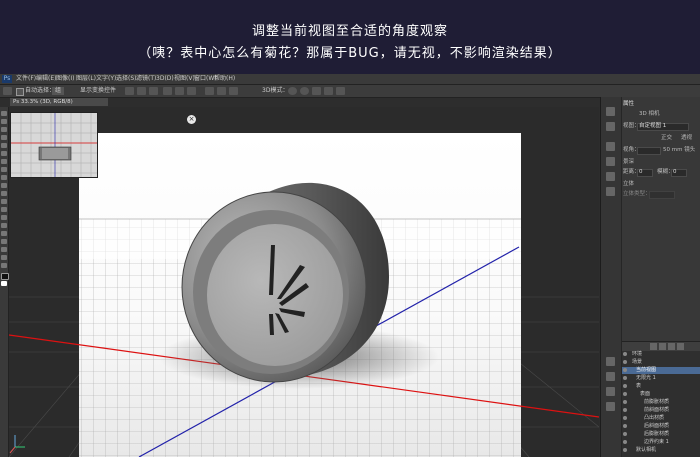 The image size is (700, 457). What do you see at coordinates (65, 79) in the screenshot?
I see `menu-image: 图像(I)` at bounding box center [65, 79].